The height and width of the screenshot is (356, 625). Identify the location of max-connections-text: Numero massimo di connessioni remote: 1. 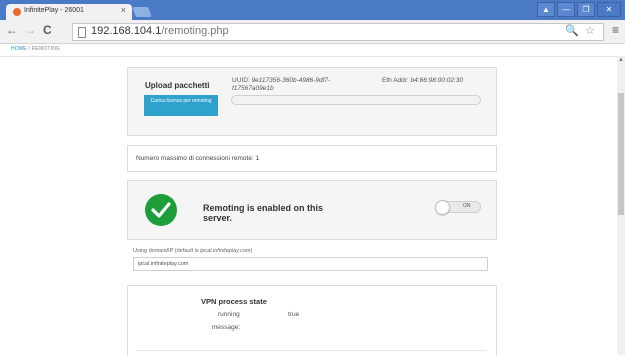
(198, 158).